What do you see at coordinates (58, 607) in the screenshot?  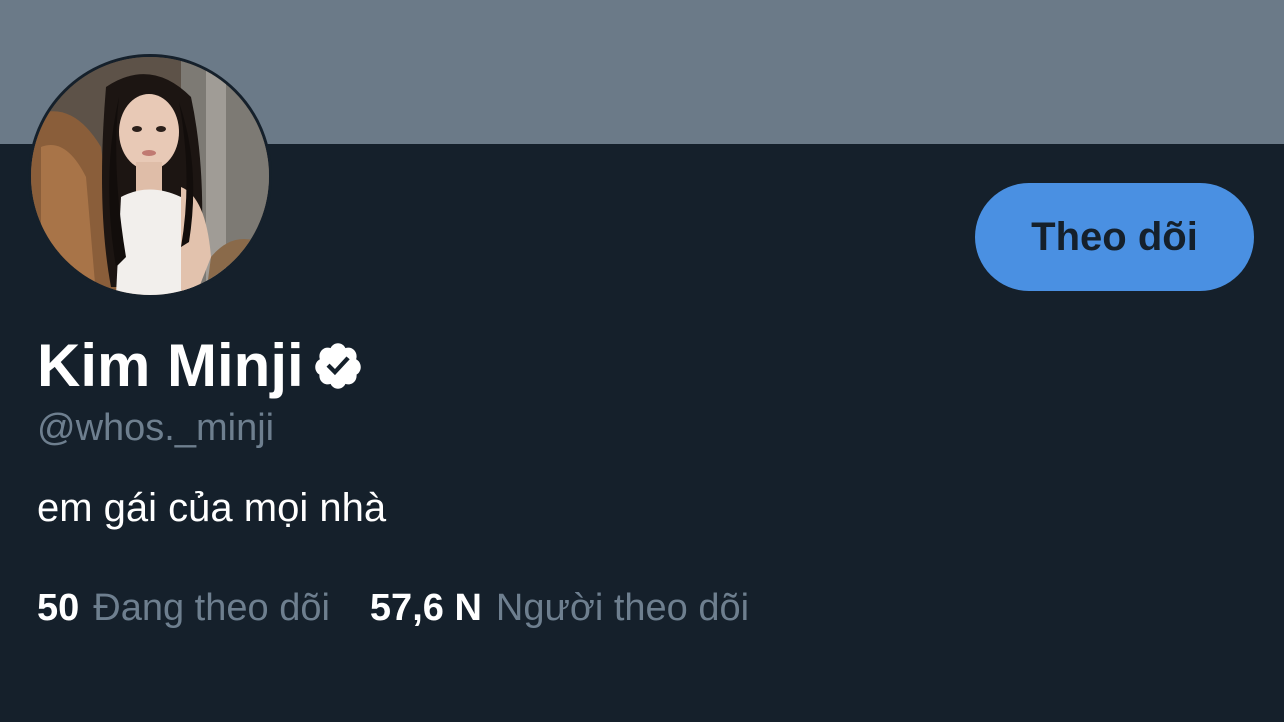 I see `following-count: 50` at bounding box center [58, 607].